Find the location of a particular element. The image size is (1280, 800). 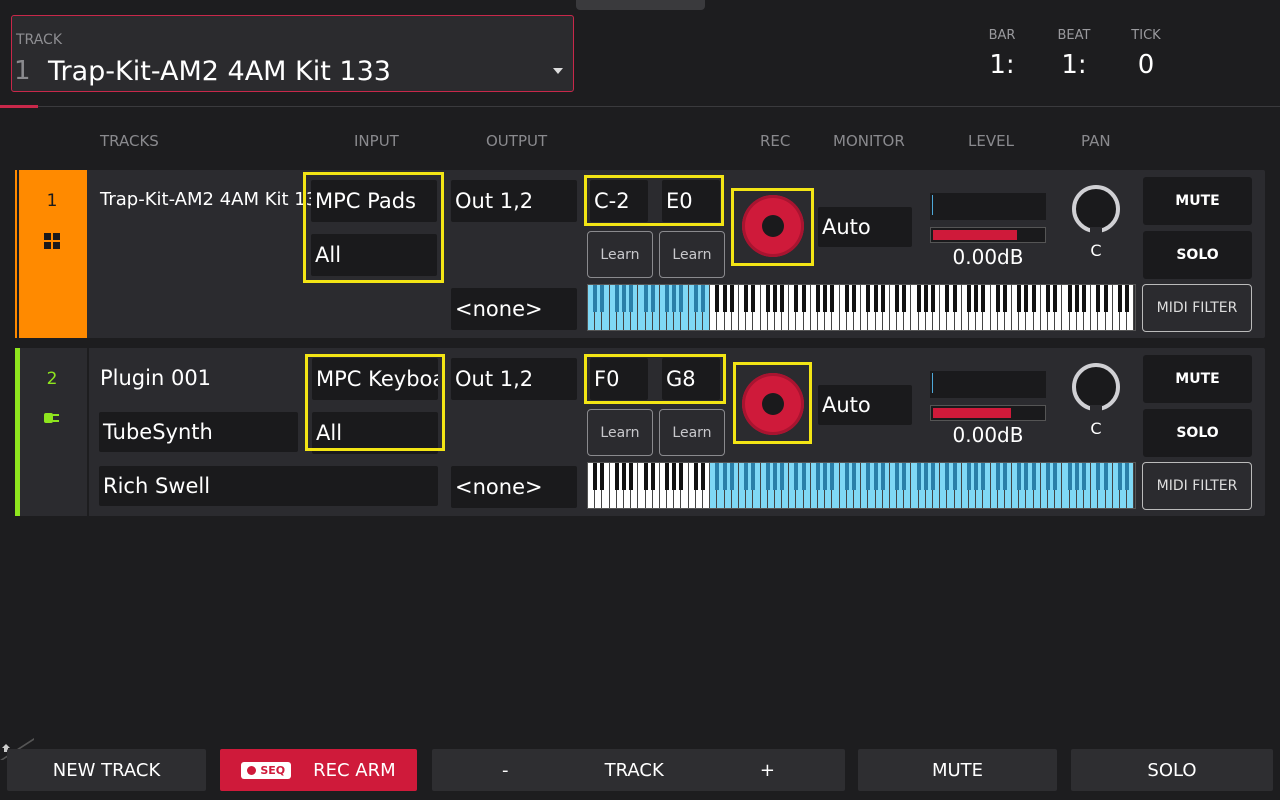

track-minus-button: - is located at coordinates (505, 770).